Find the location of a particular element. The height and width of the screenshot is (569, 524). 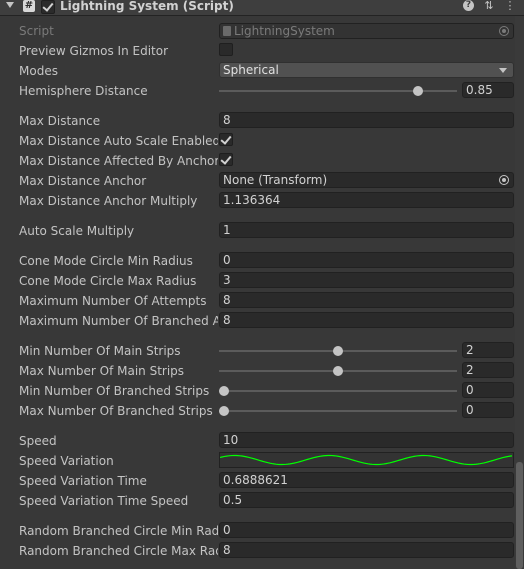

speed-variation-time-speed-field: 0.5 is located at coordinates (366, 500).